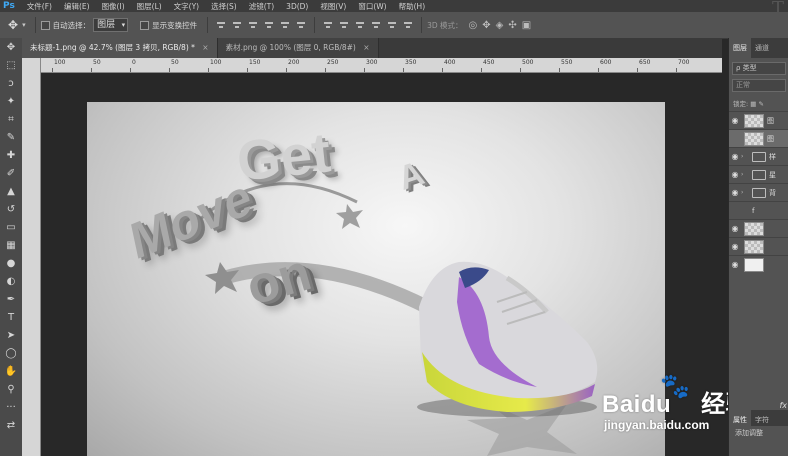 The height and width of the screenshot is (456, 788). What do you see at coordinates (761, 104) in the screenshot?
I see `lock-brush-icon: ✎` at bounding box center [761, 104].